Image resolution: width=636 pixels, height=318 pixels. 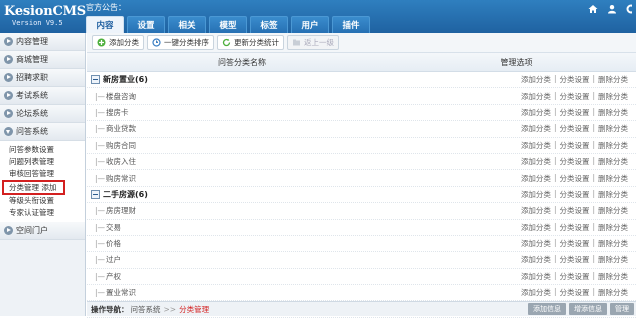 I want to click on tab-tags: 标签, so click(x=269, y=24).